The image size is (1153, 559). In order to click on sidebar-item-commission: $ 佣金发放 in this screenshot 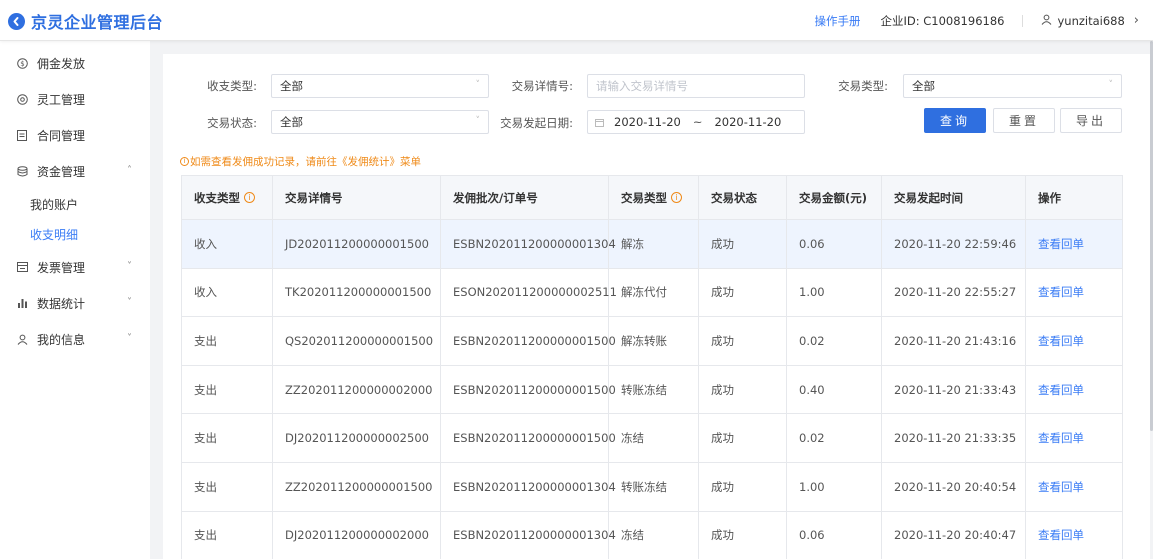, I will do `click(75, 63)`.